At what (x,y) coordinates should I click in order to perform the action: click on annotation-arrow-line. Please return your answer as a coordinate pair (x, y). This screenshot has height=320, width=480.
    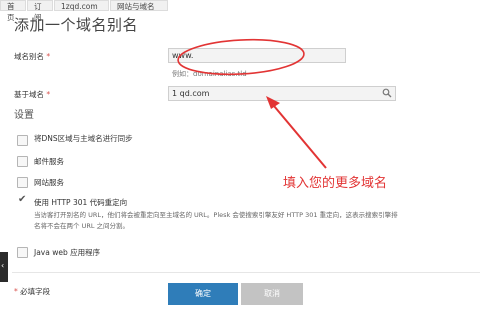
    Looking at the image, I should click on (297, 134).